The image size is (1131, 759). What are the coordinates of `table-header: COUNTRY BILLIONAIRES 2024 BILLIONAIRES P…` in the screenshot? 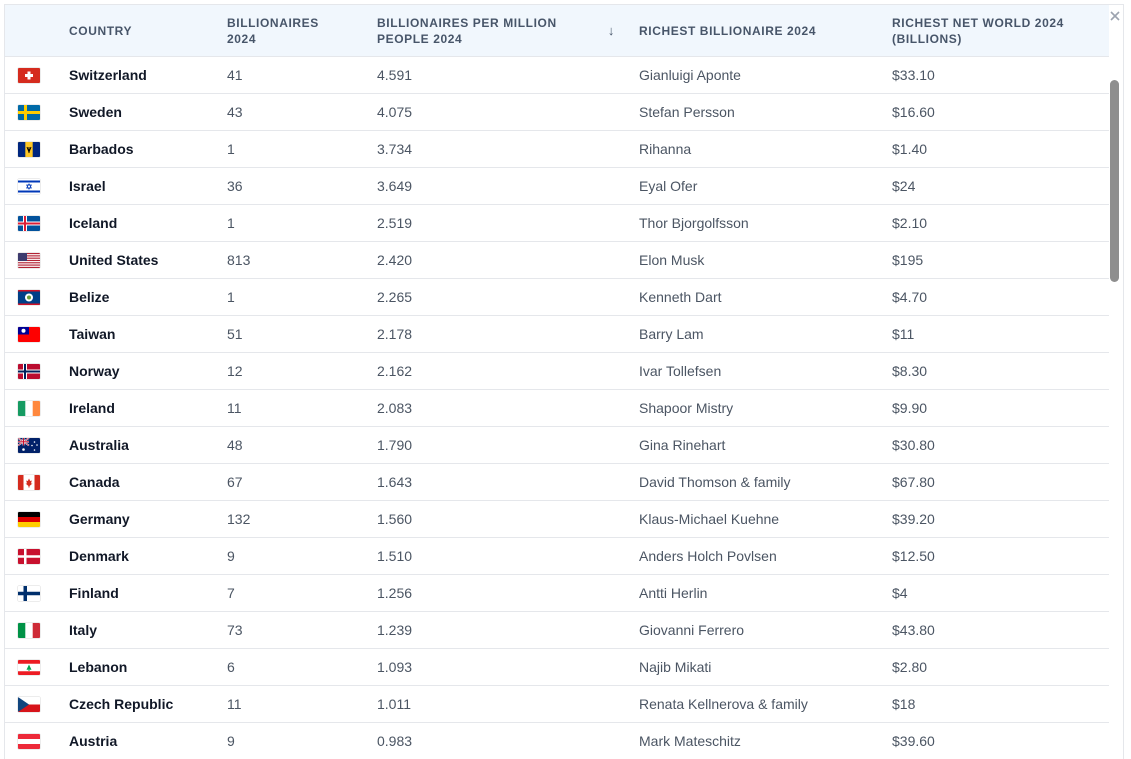 It's located at (557, 31).